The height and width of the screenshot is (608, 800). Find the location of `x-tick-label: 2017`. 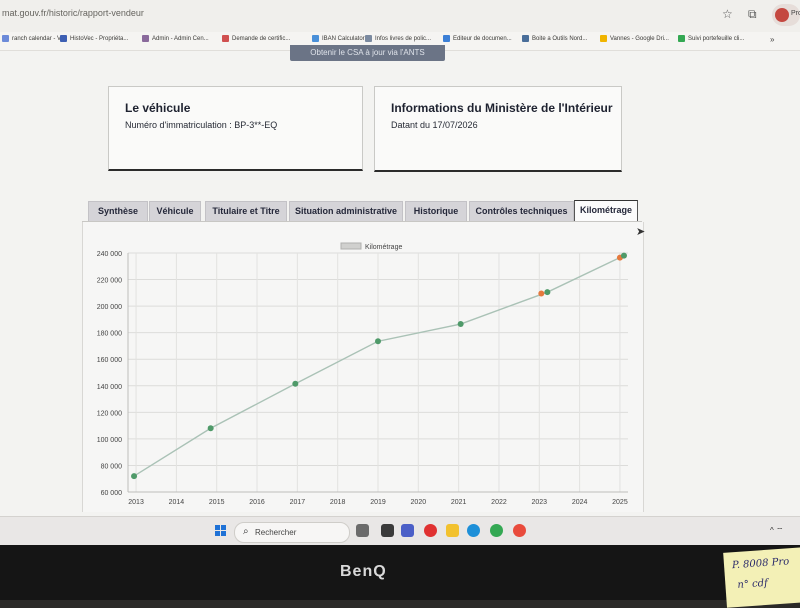

x-tick-label: 2017 is located at coordinates (298, 502).